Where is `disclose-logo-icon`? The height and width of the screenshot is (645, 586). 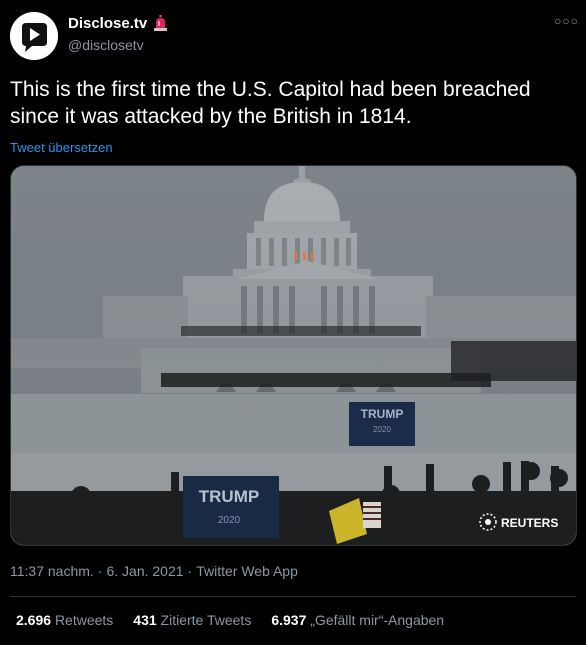
disclose-logo-icon is located at coordinates (34, 36).